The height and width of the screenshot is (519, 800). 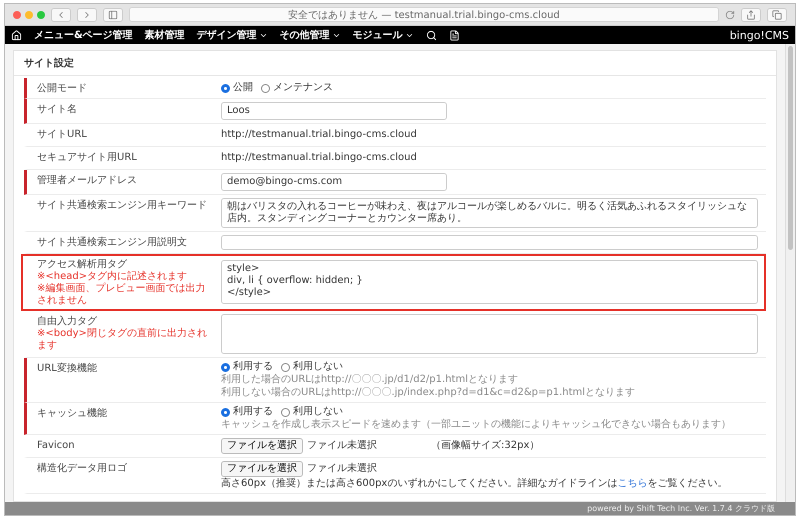 I want to click on nav-menu-item: 素材管理, so click(x=164, y=35).